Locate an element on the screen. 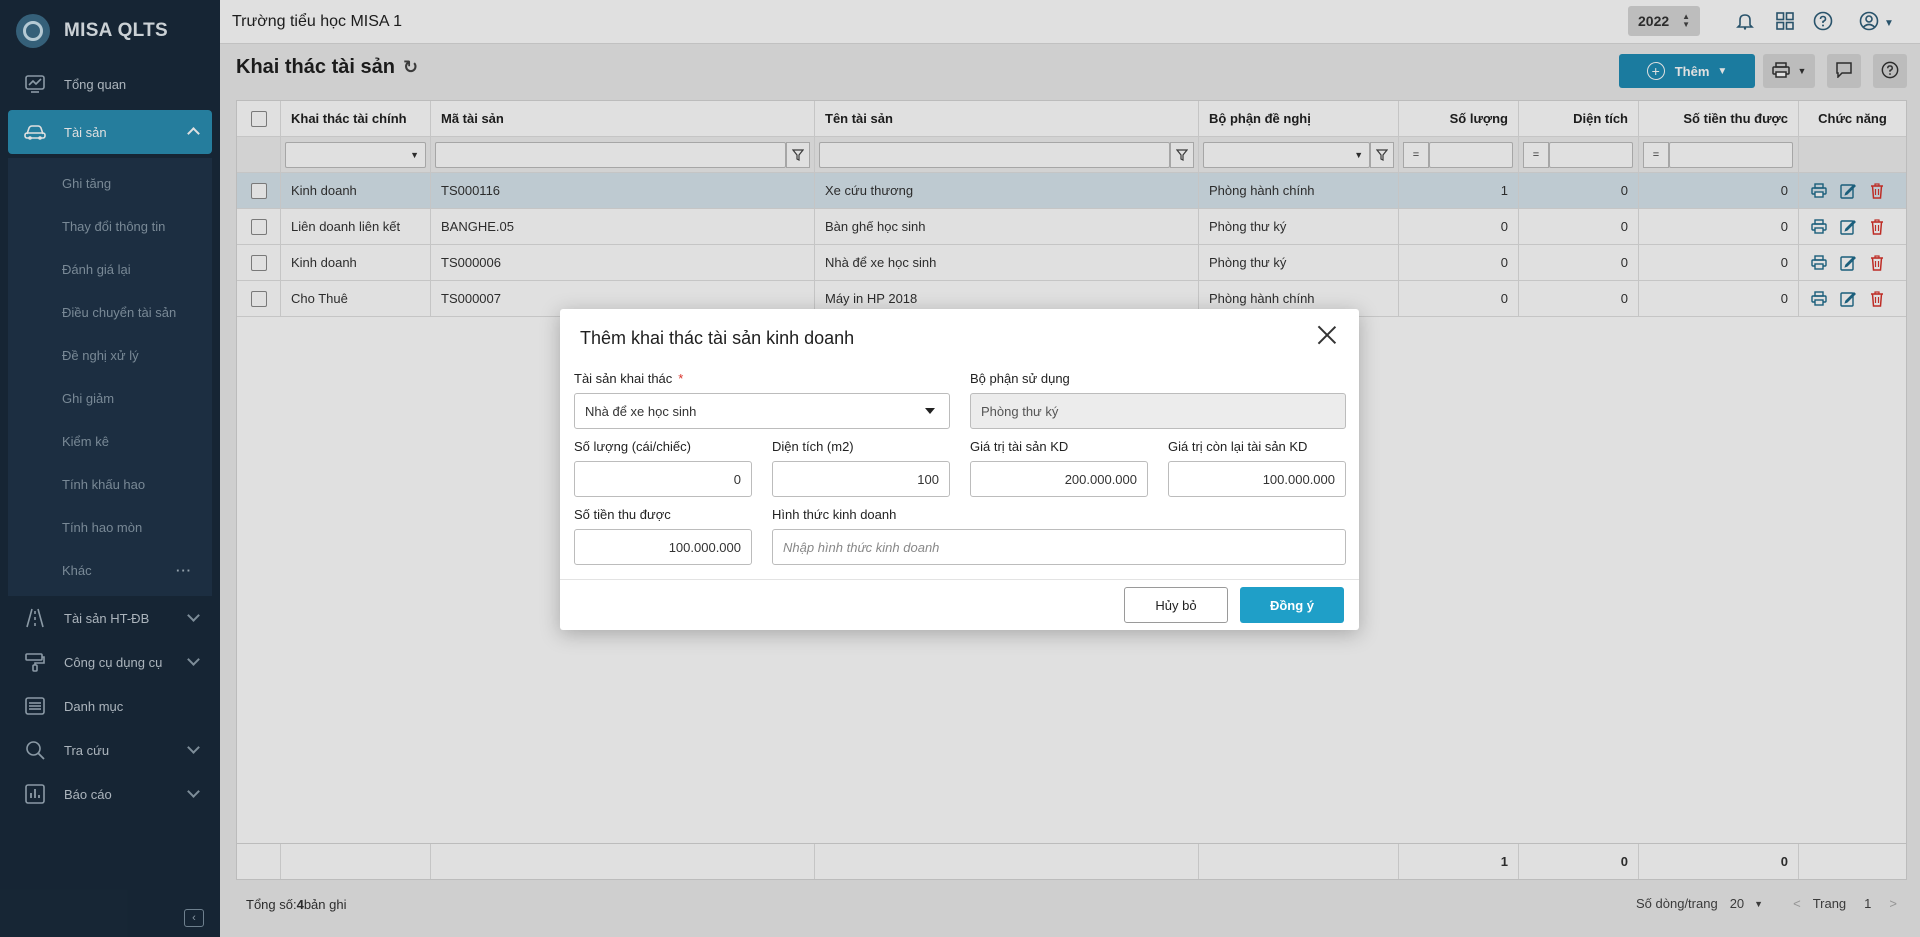 Image resolution: width=1920 pixels, height=937 pixels. asset-select-value: Nhà để xe học sinh is located at coordinates (641, 411).